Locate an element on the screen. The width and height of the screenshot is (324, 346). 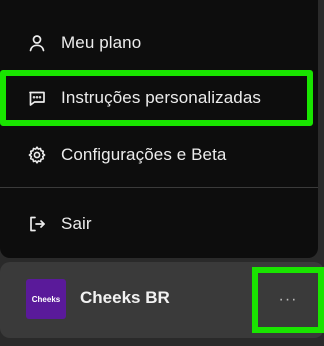
menu-item-custom-instructions: Instruções personalizadas is located at coordinates (159, 98).